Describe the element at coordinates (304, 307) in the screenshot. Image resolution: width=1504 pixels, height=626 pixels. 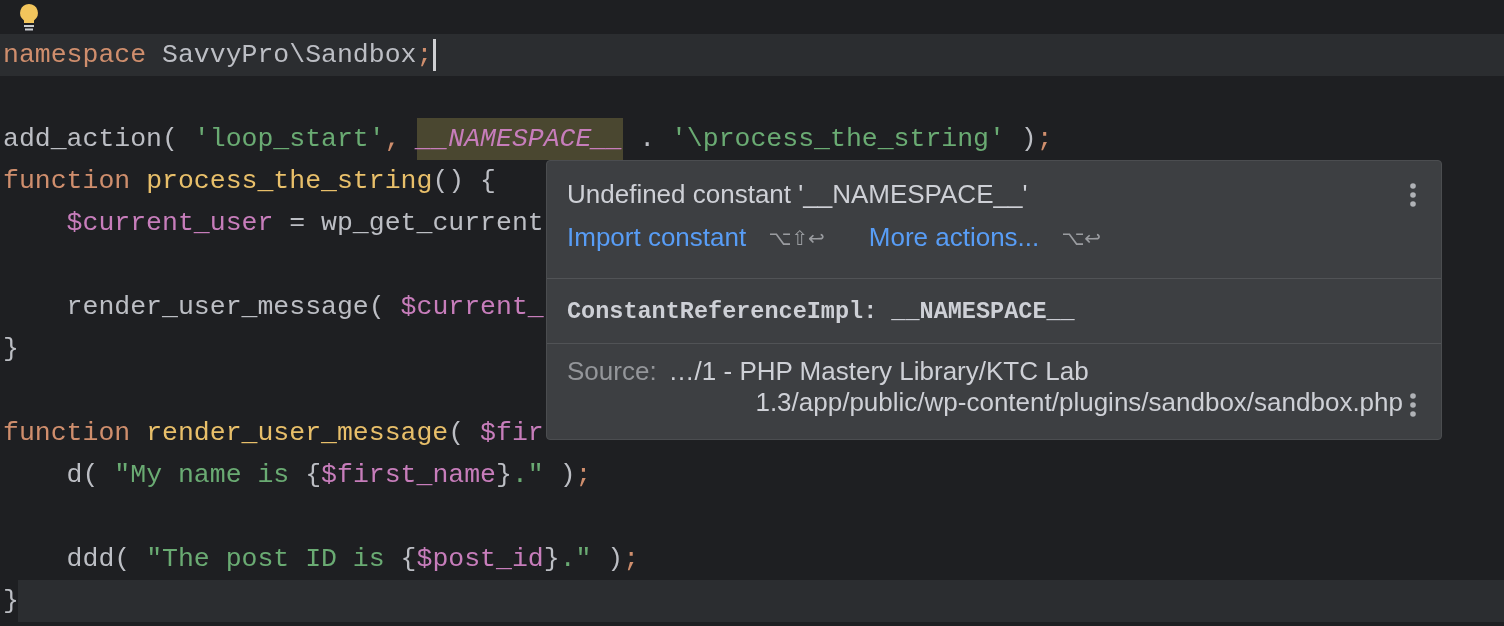
I see `code-line: render_user_message( $current_` at that location.